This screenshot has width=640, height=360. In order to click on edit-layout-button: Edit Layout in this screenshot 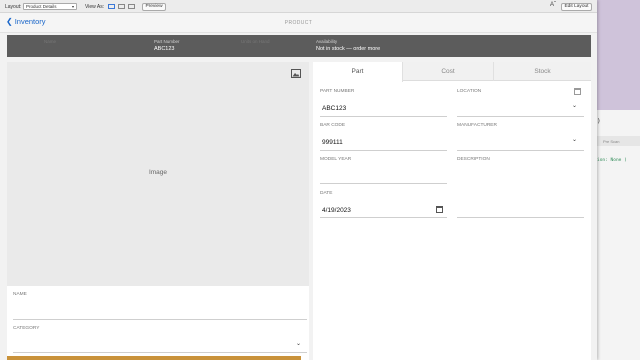, I will do `click(576, 7)`.